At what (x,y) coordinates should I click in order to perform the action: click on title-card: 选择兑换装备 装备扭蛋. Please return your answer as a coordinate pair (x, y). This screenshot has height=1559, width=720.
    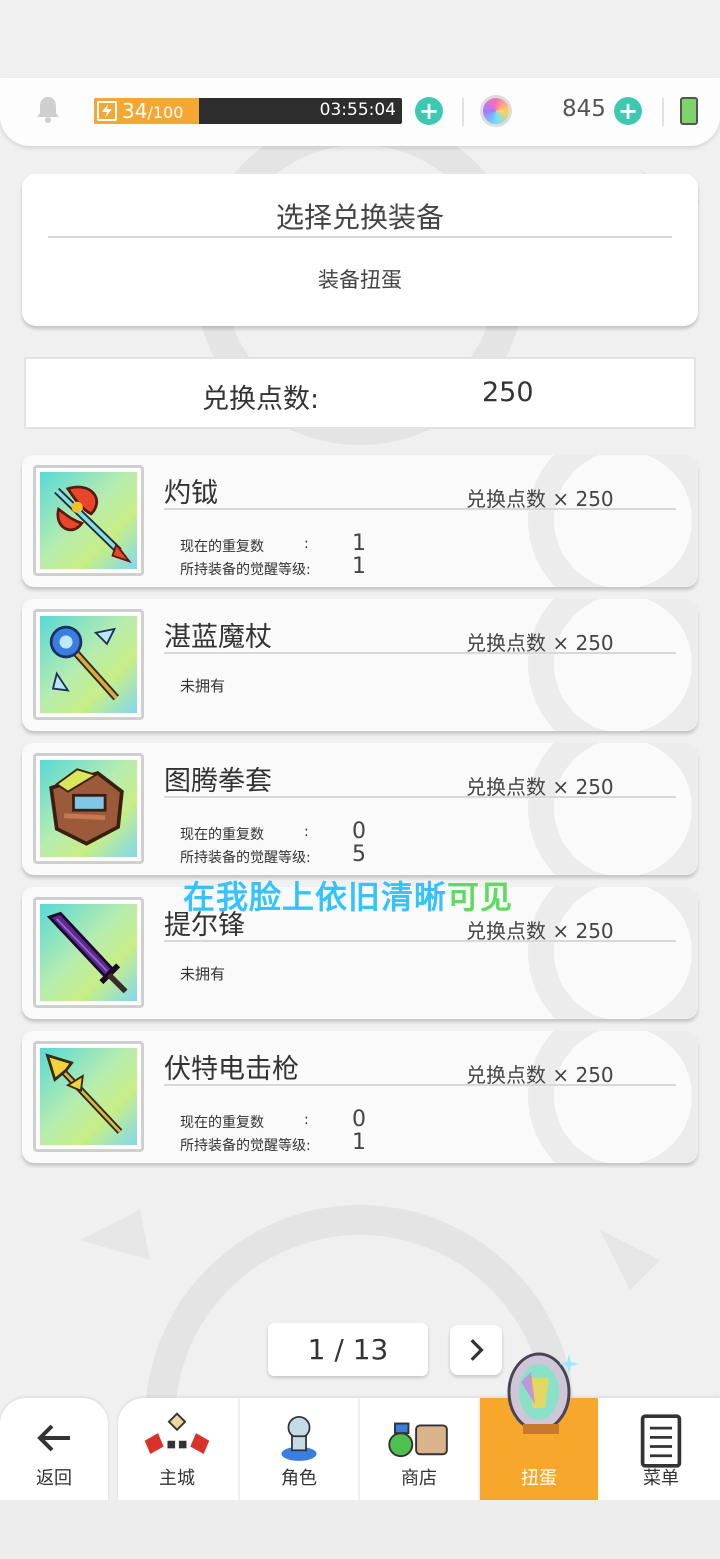
    Looking at the image, I should click on (360, 250).